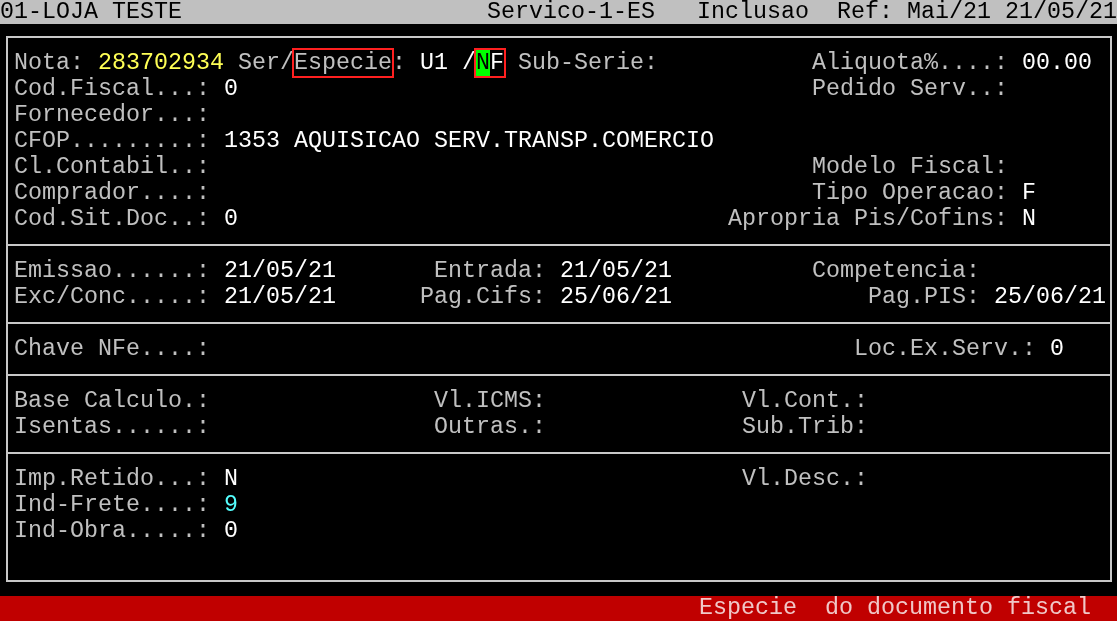 The width and height of the screenshot is (1117, 621). What do you see at coordinates (161, 63) in the screenshot?
I see `field-value: 283702934` at bounding box center [161, 63].